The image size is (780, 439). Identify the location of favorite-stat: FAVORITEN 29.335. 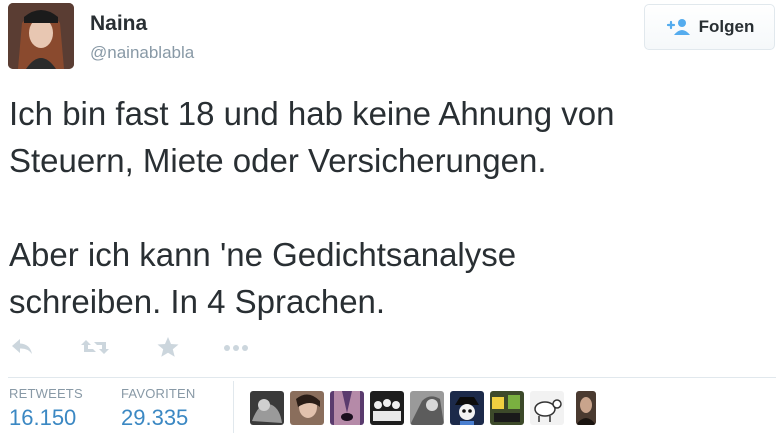
(158, 408).